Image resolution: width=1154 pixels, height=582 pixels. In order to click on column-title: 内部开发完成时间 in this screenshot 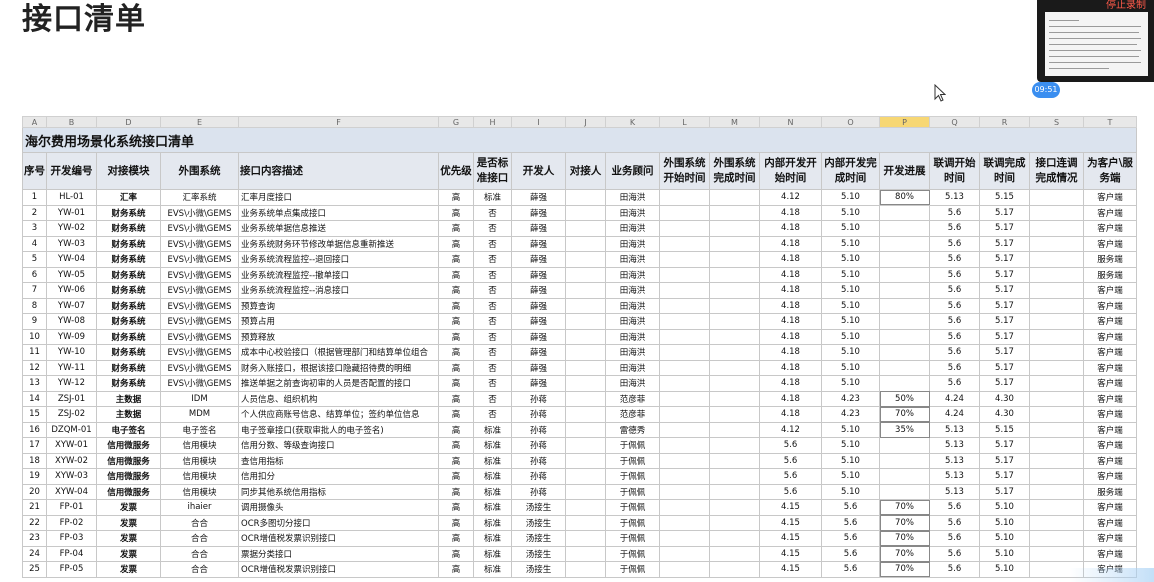, I will do `click(850, 171)`.